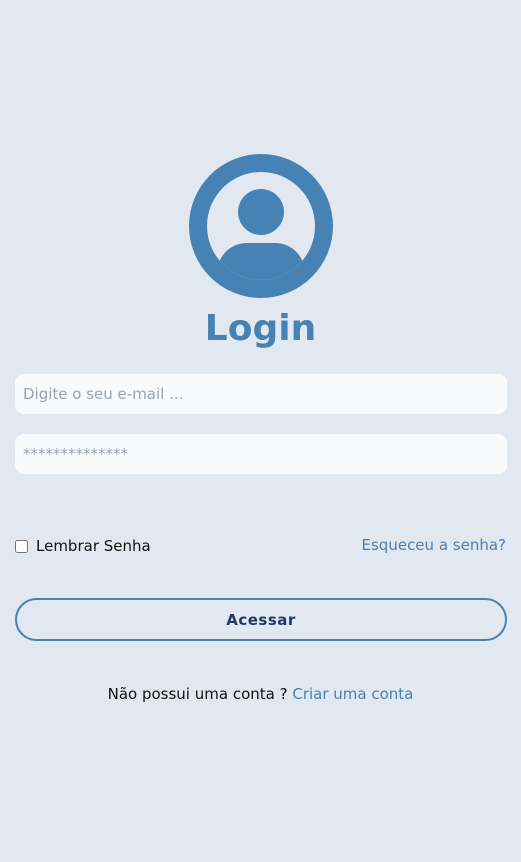 Image resolution: width=521 pixels, height=862 pixels. What do you see at coordinates (261, 394) in the screenshot?
I see `email-field` at bounding box center [261, 394].